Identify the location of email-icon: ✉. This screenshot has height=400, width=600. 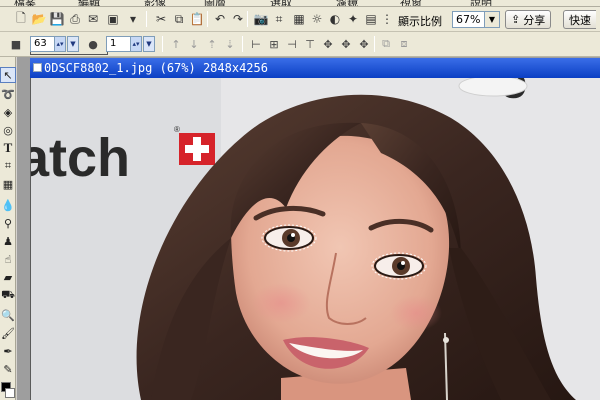
(93, 19).